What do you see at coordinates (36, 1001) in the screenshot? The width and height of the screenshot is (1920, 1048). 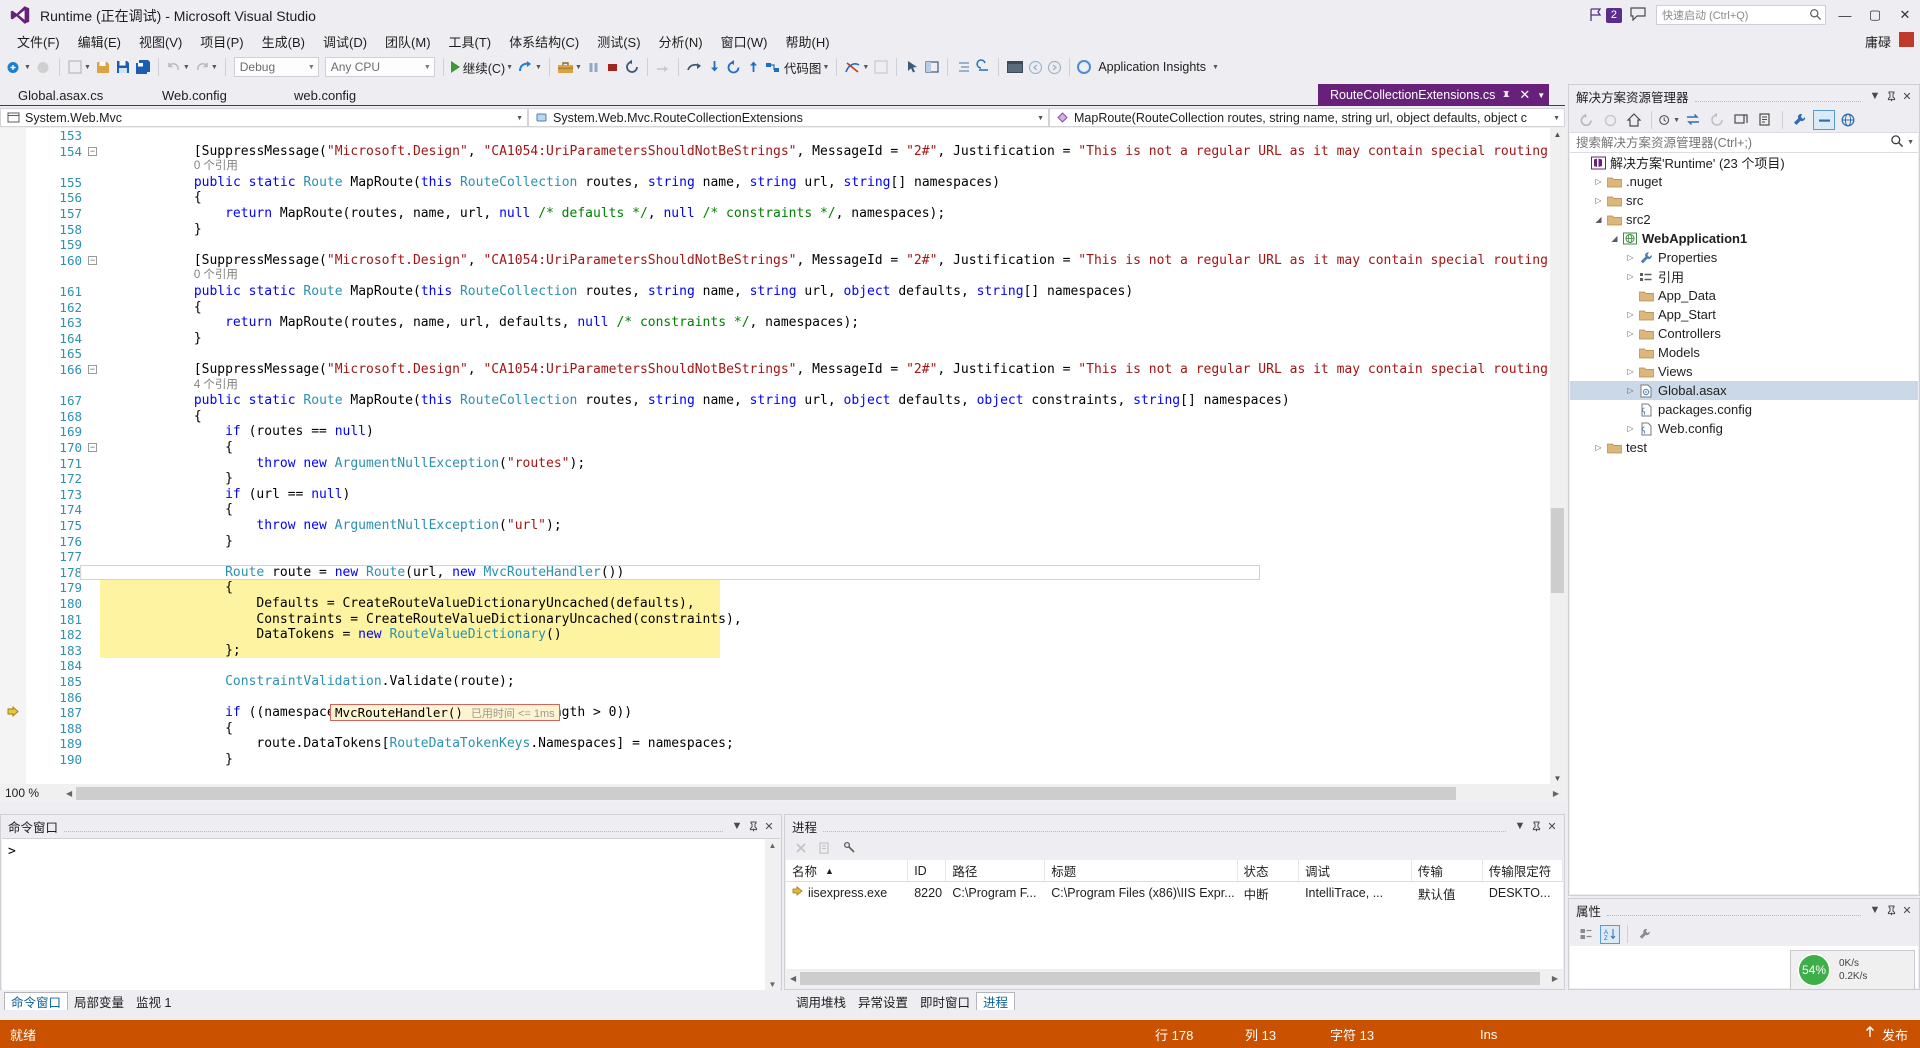 I see `dock-tab-left-0: 命令窗口` at bounding box center [36, 1001].